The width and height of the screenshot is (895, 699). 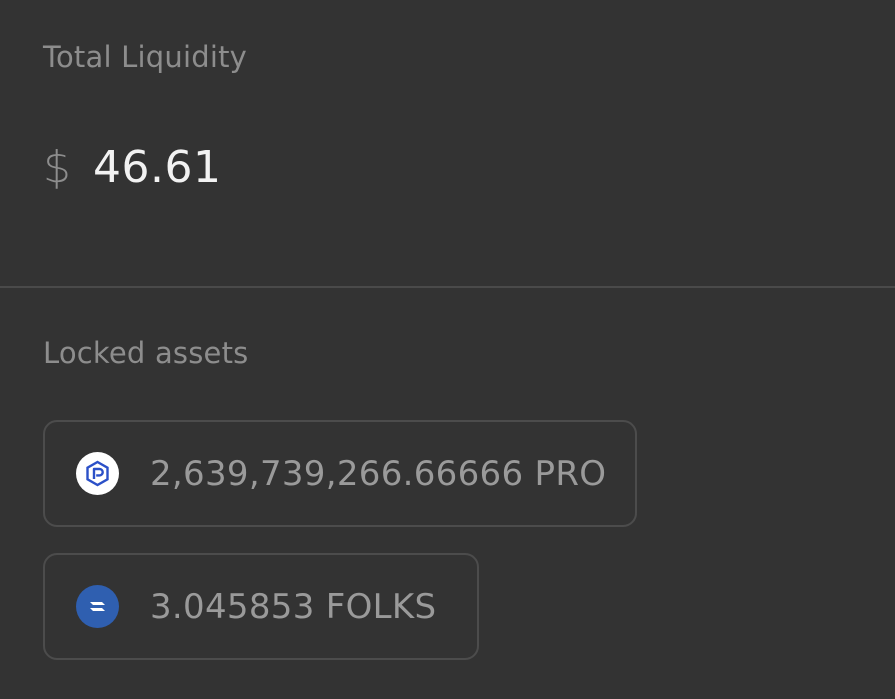 I want to click on currency-symbol: $, so click(x=57, y=167).